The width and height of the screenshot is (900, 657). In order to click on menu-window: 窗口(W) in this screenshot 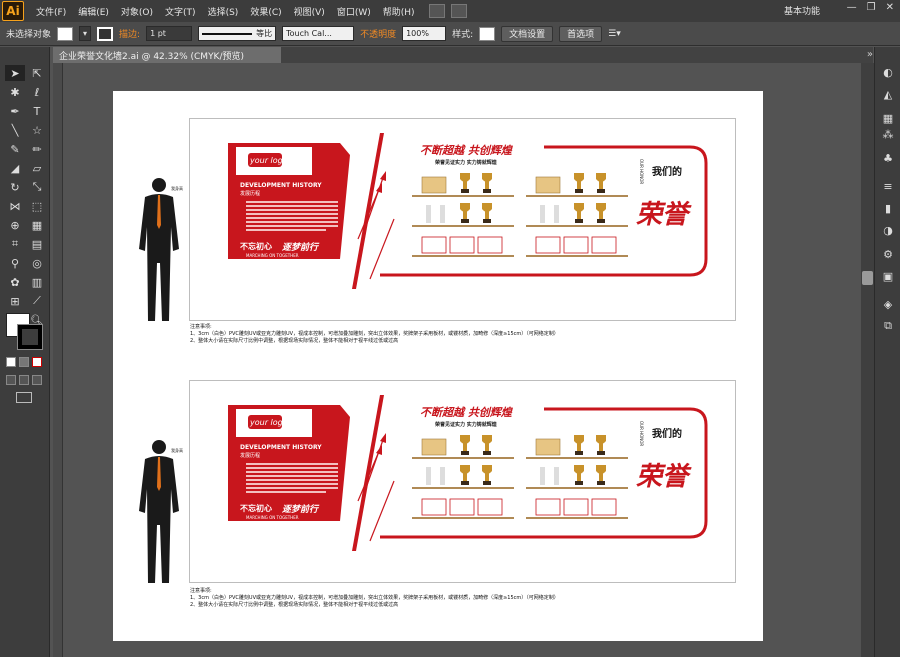, I will do `click(354, 11)`.